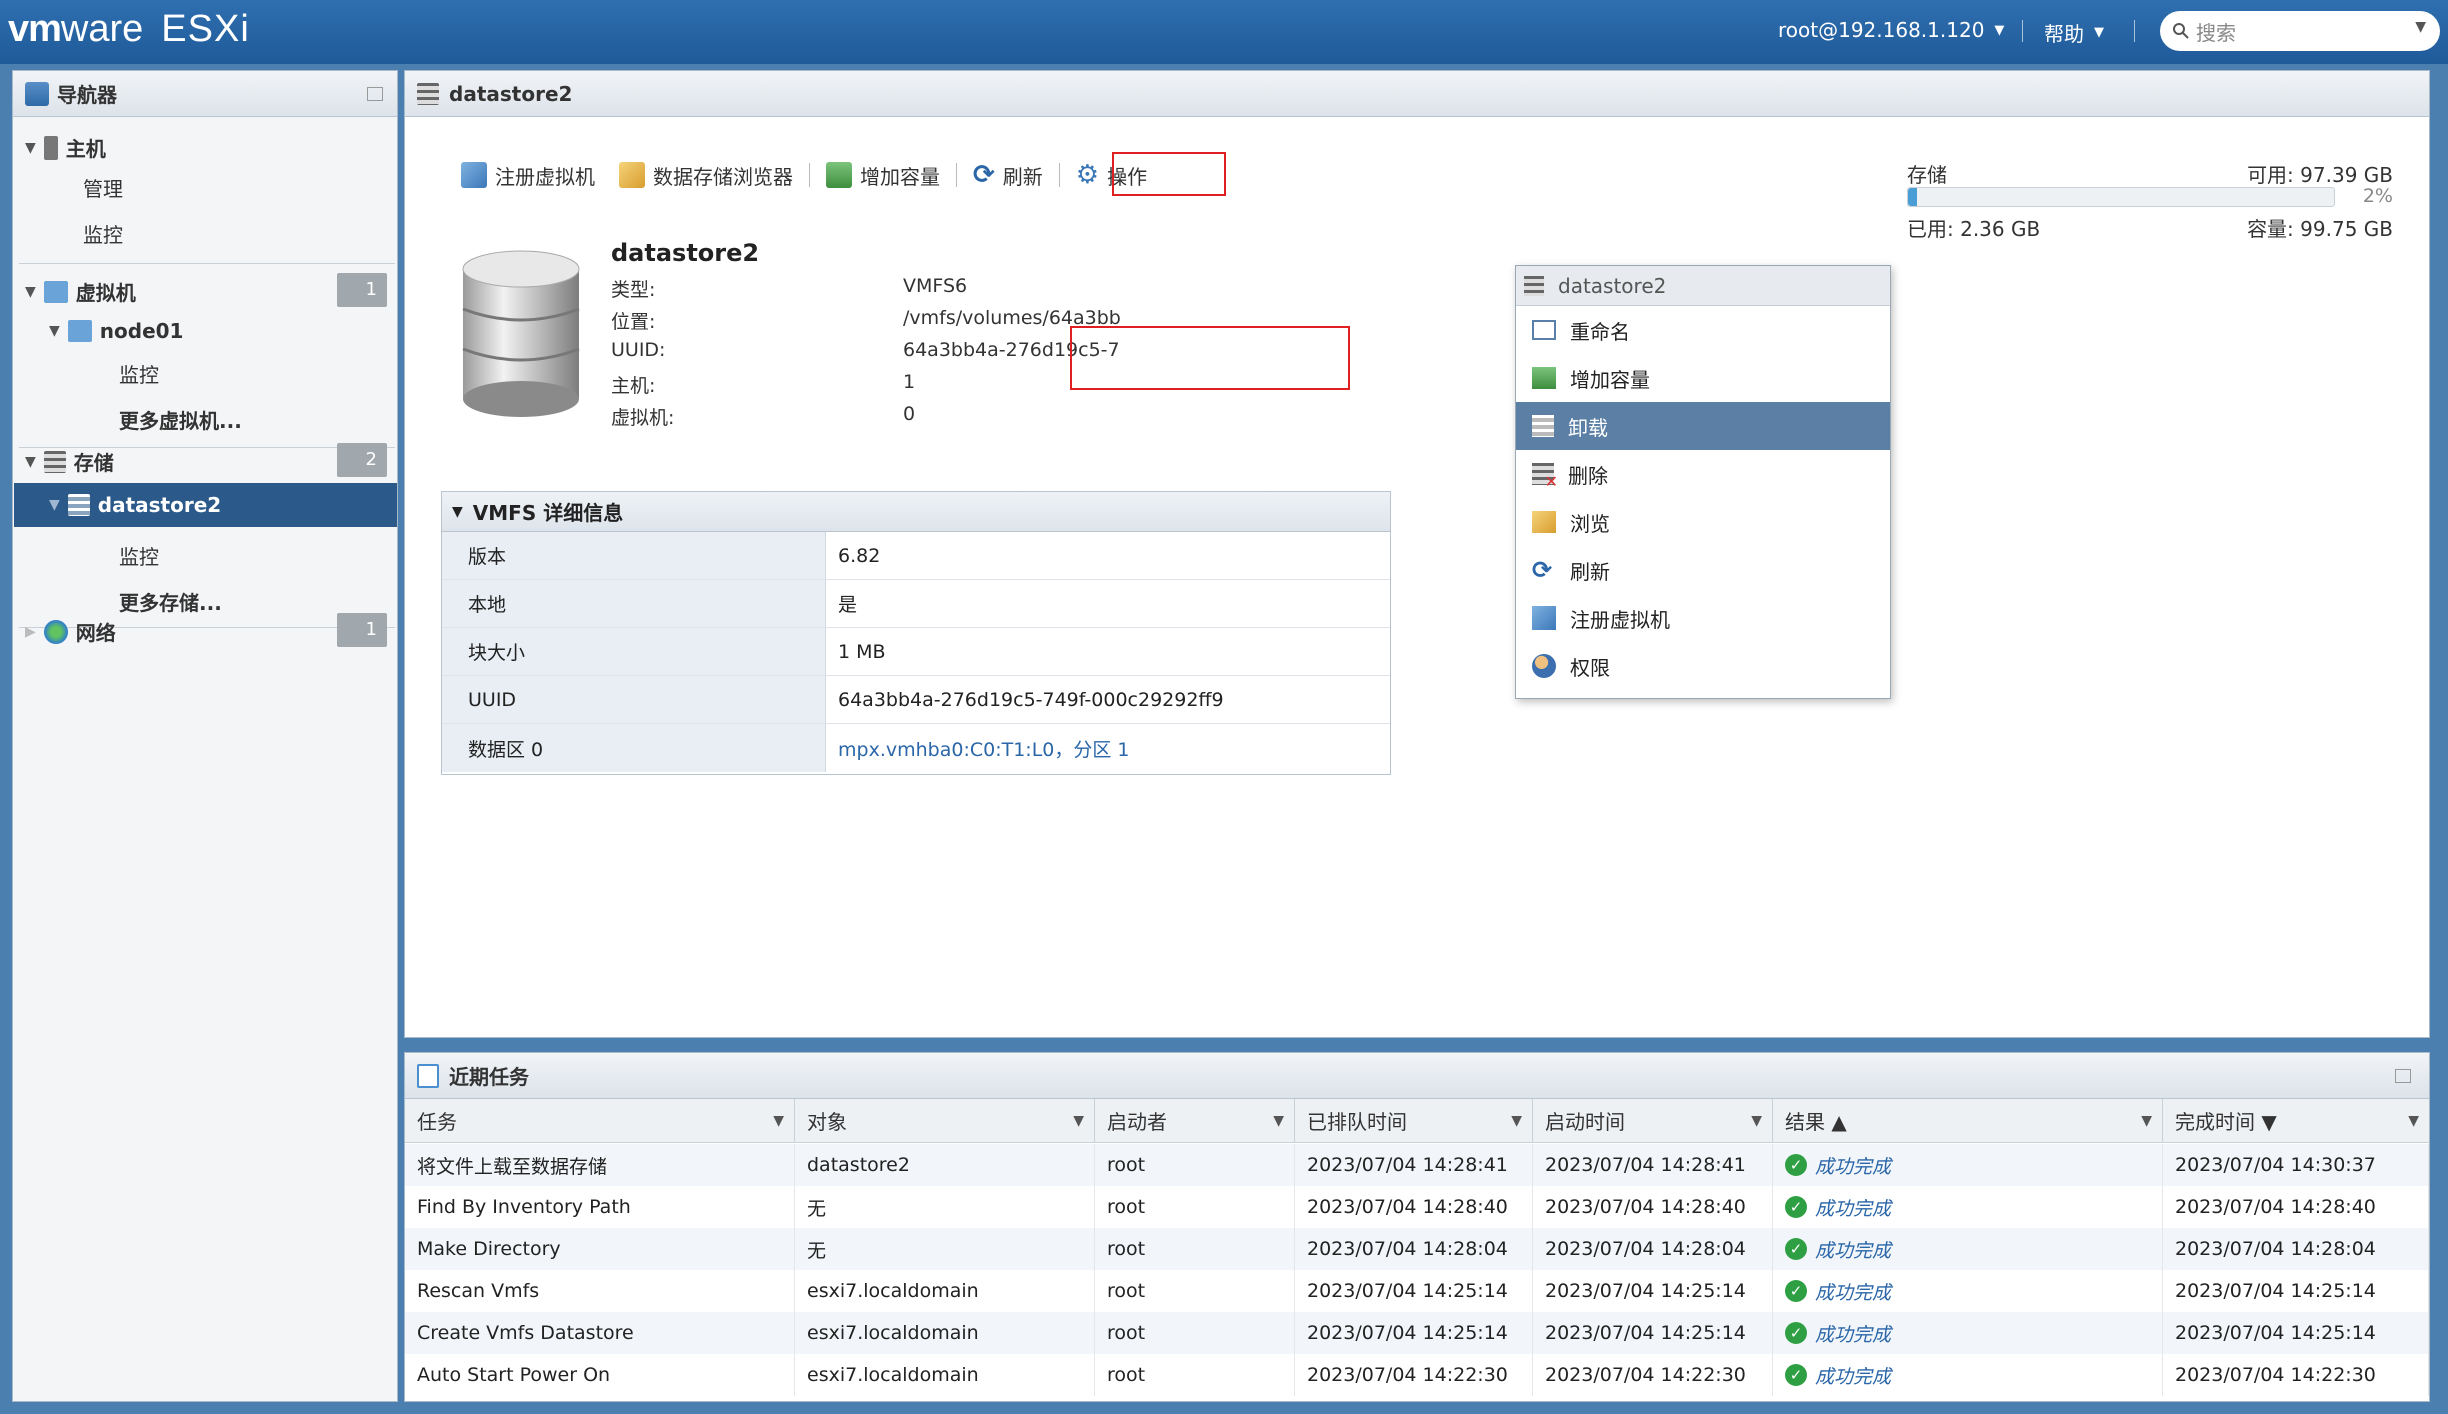  What do you see at coordinates (1703, 286) in the screenshot?
I see `actions-menu-header: datastore2` at bounding box center [1703, 286].